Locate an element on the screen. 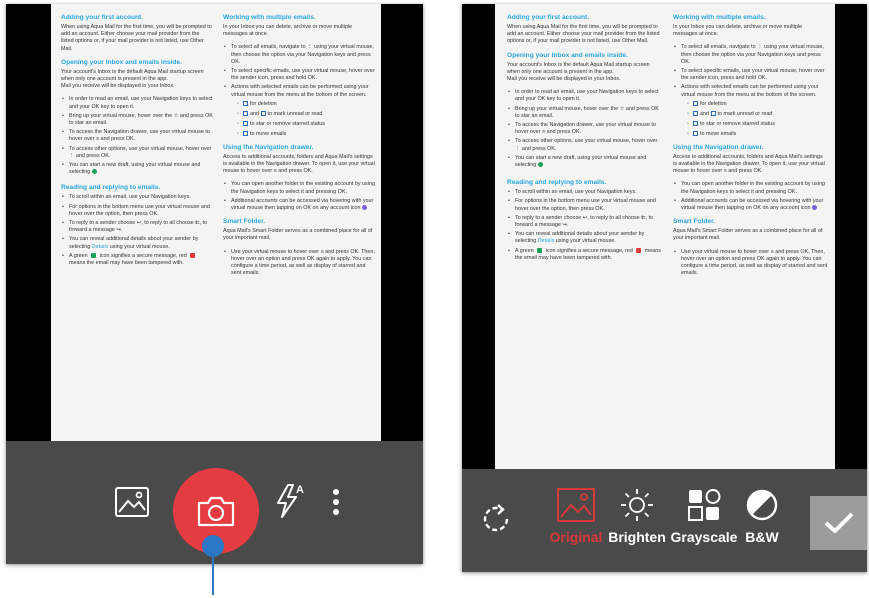  more-vertical-icon is located at coordinates (336, 502).